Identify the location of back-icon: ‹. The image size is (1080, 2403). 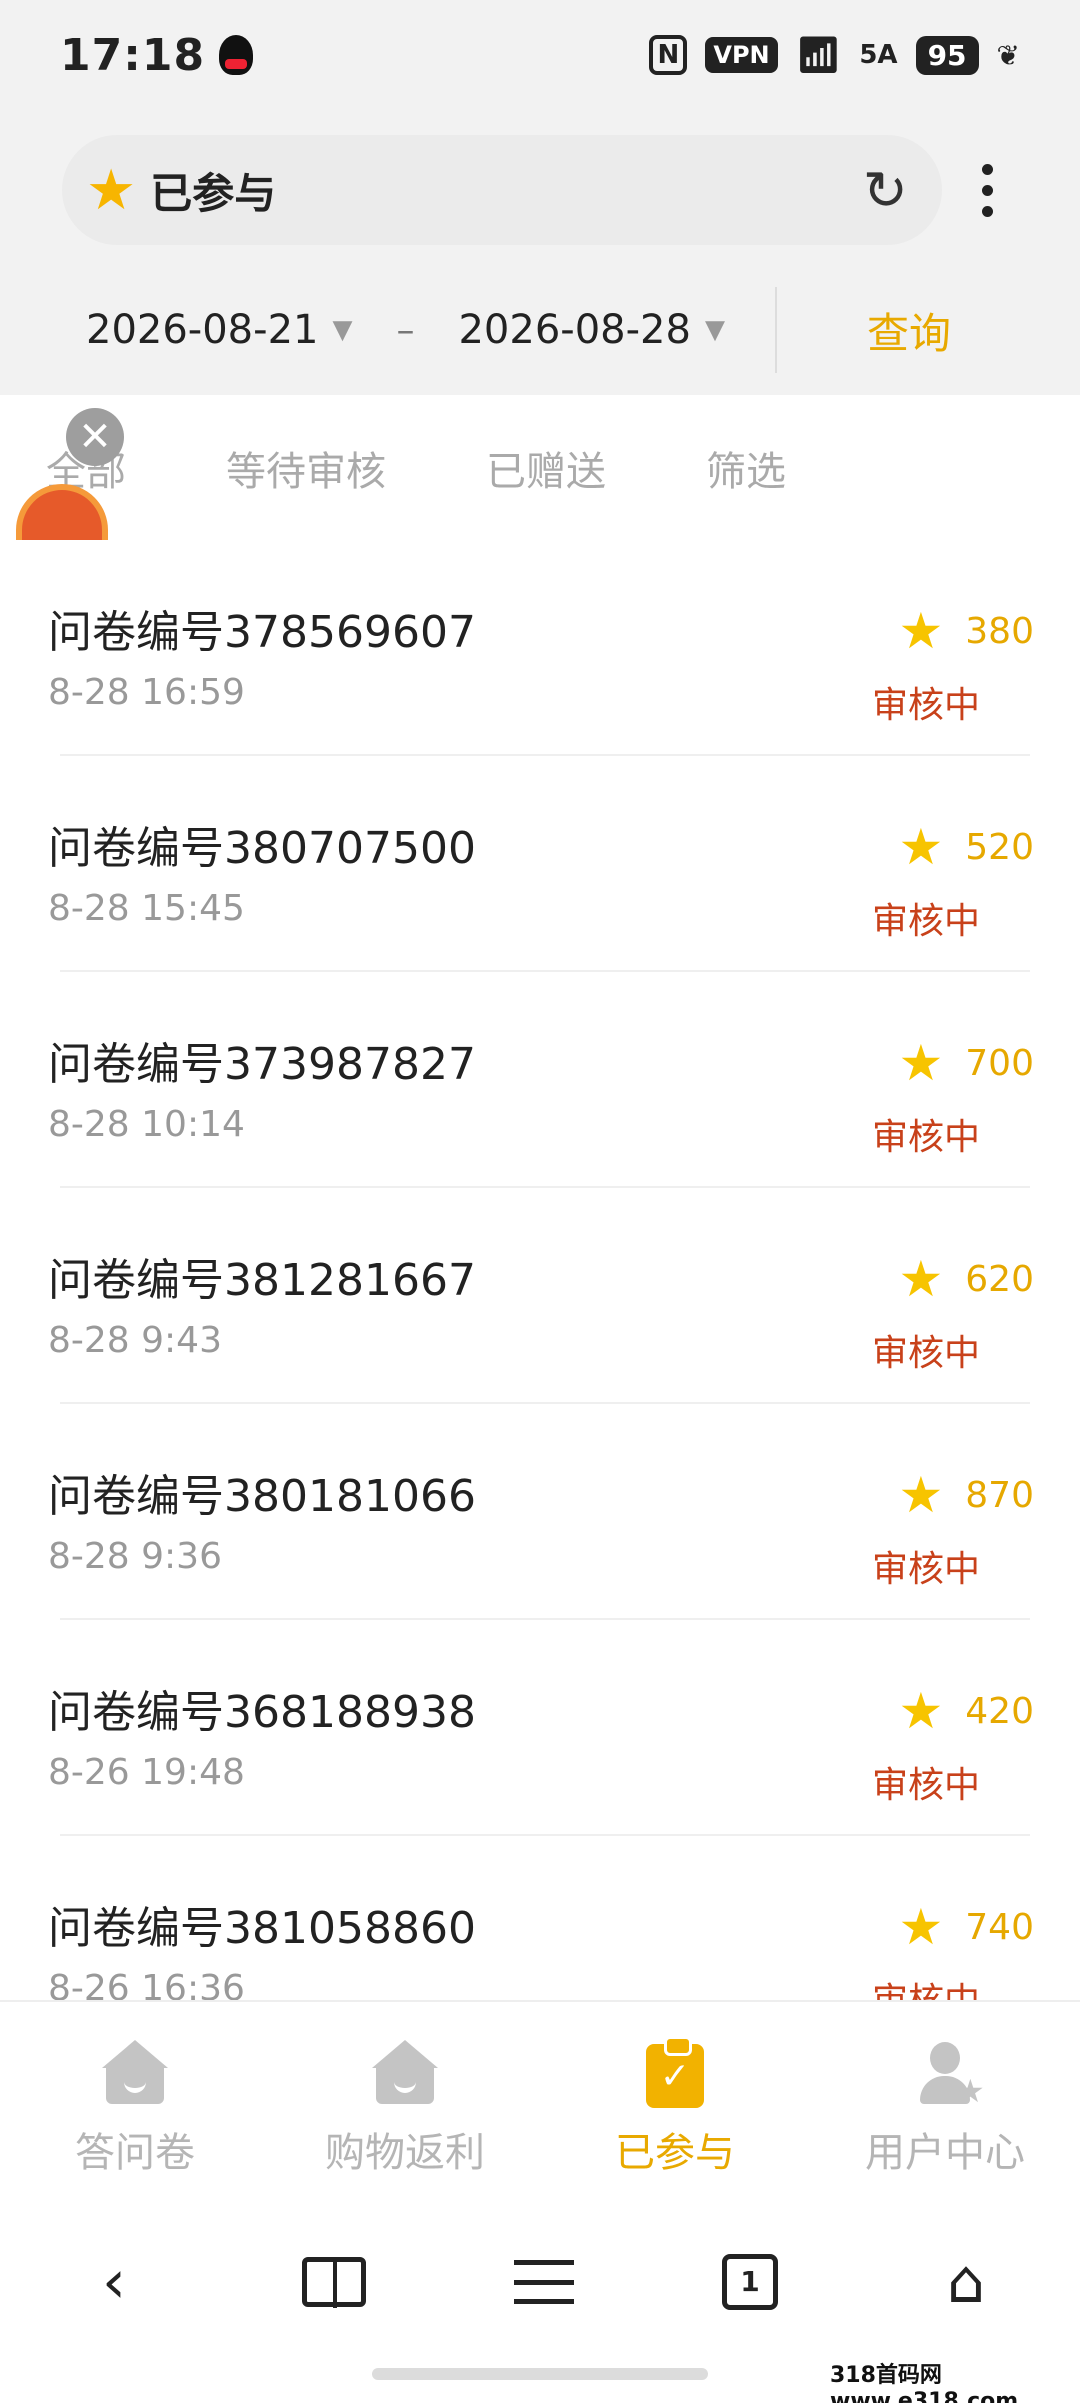
(114, 2282).